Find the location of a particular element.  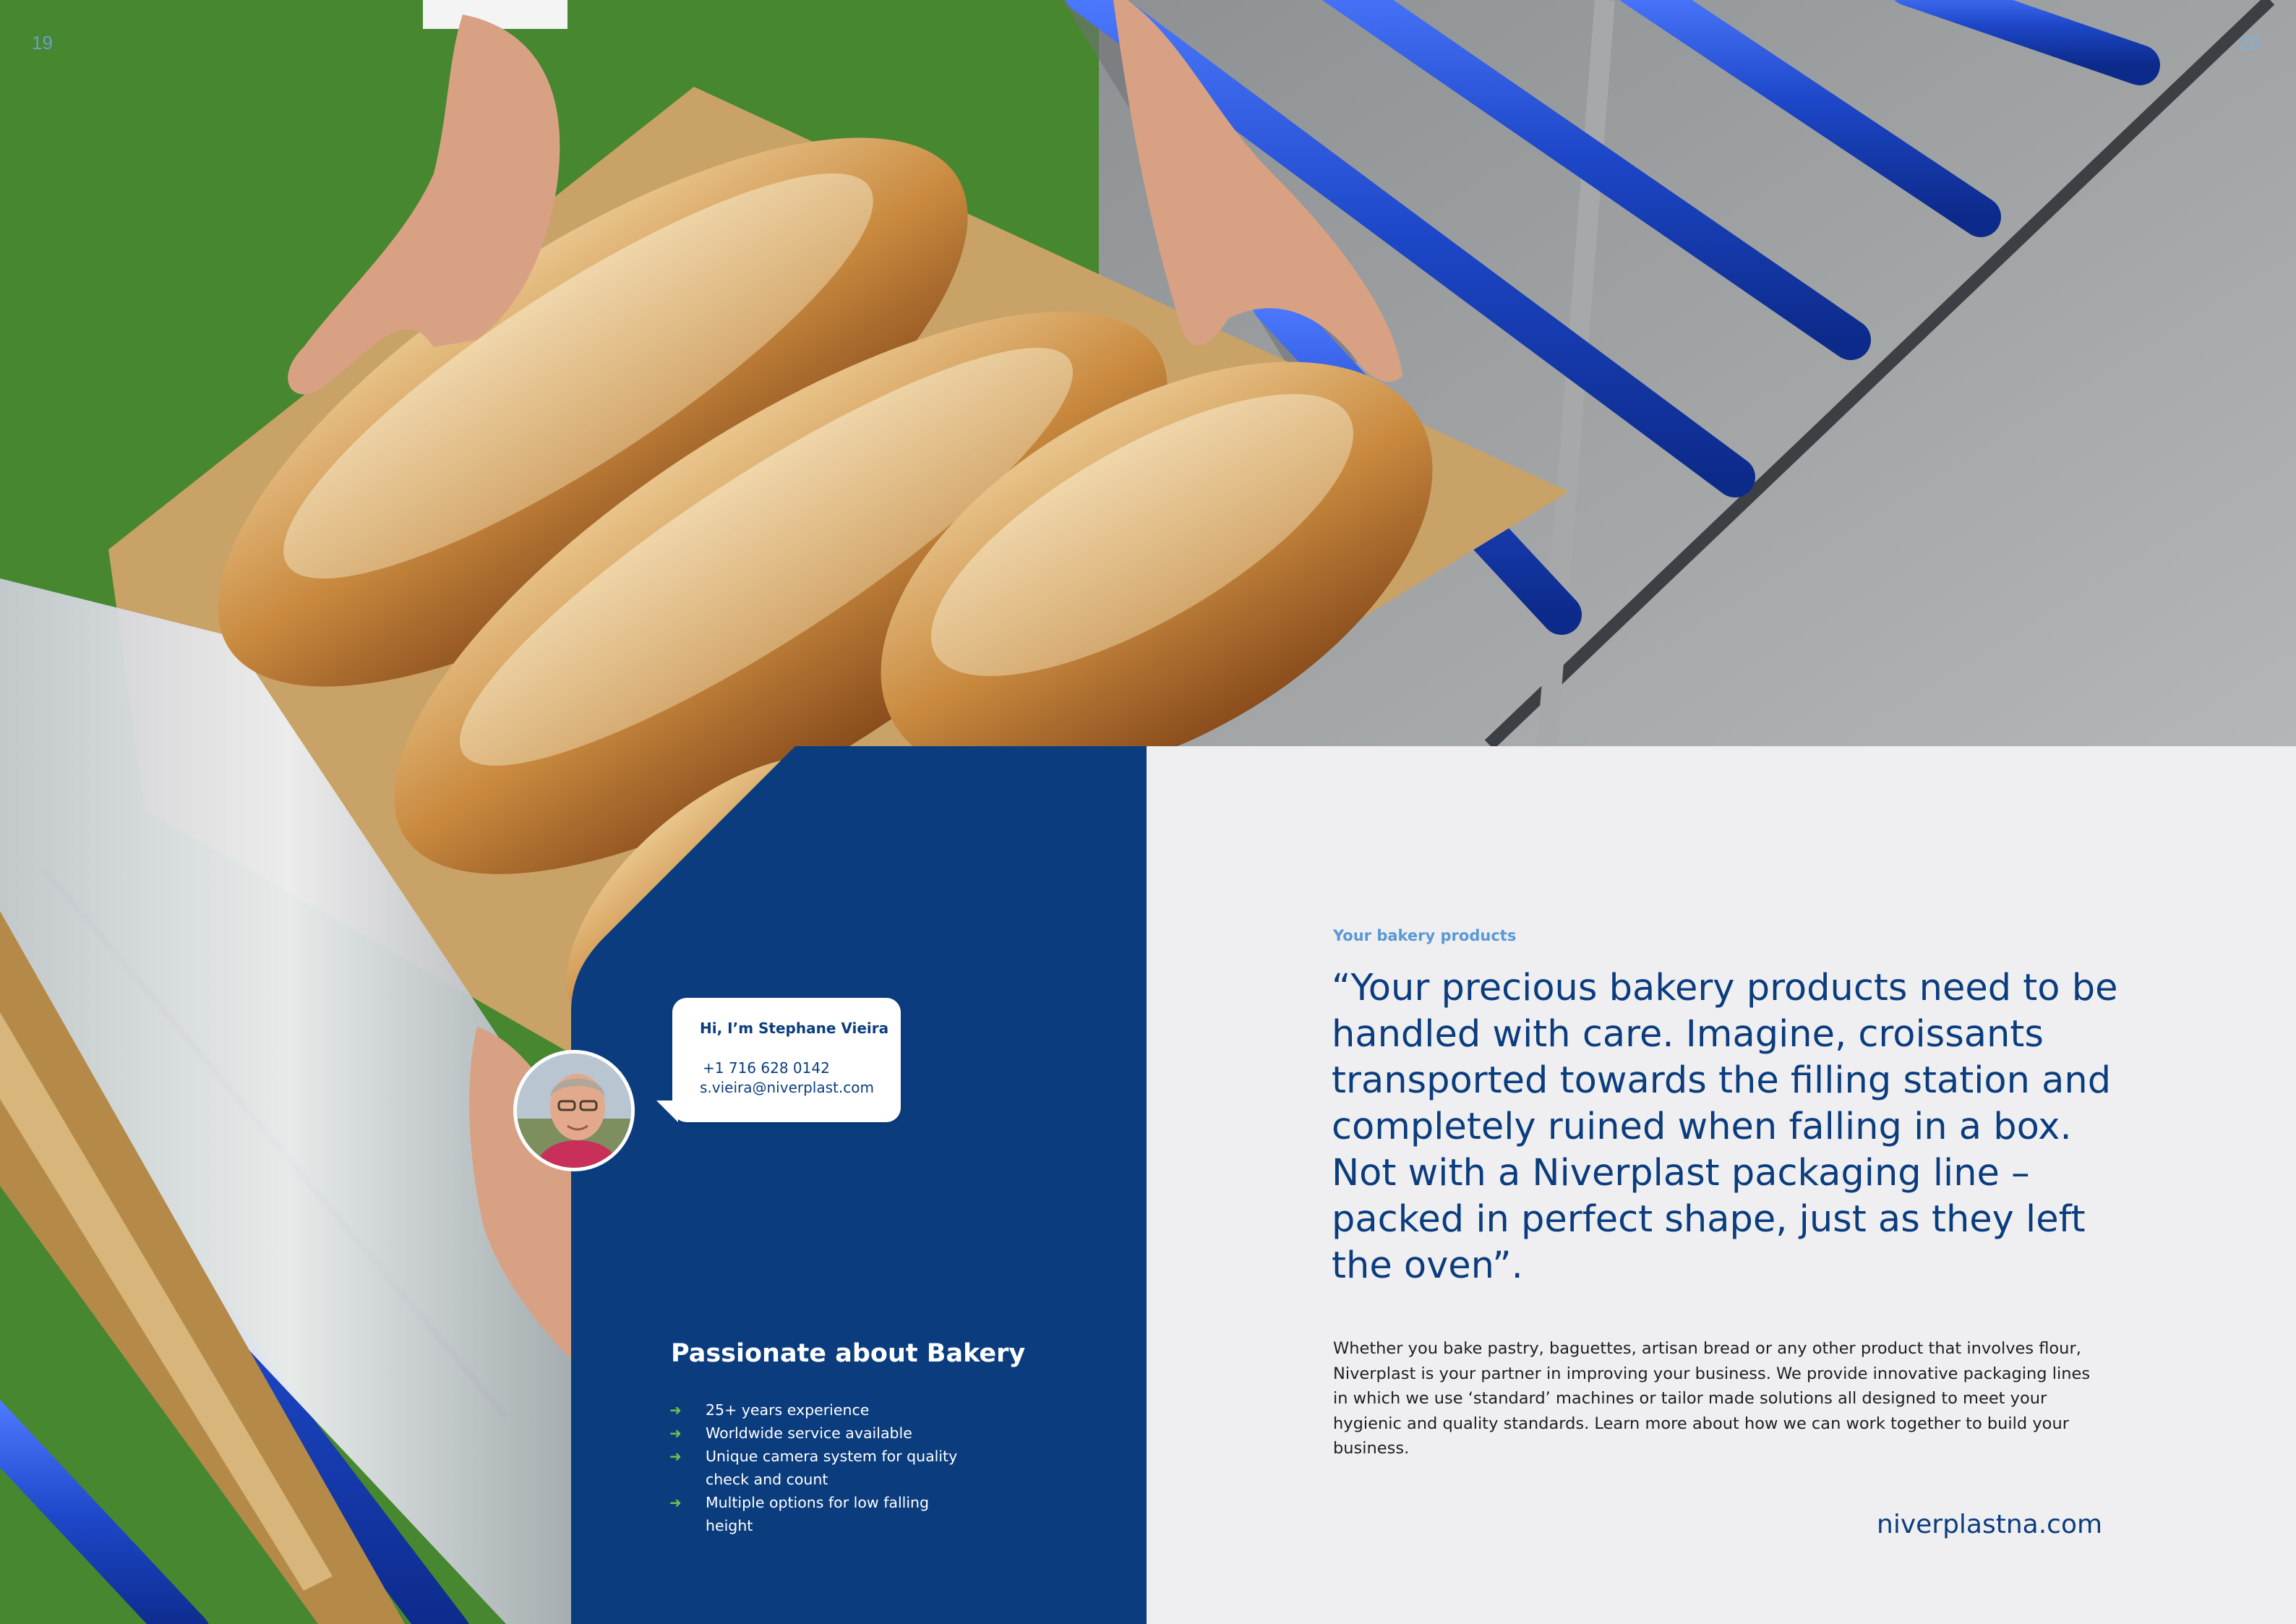

list-item-text: Worldwide service available is located at coordinates (809, 1433).